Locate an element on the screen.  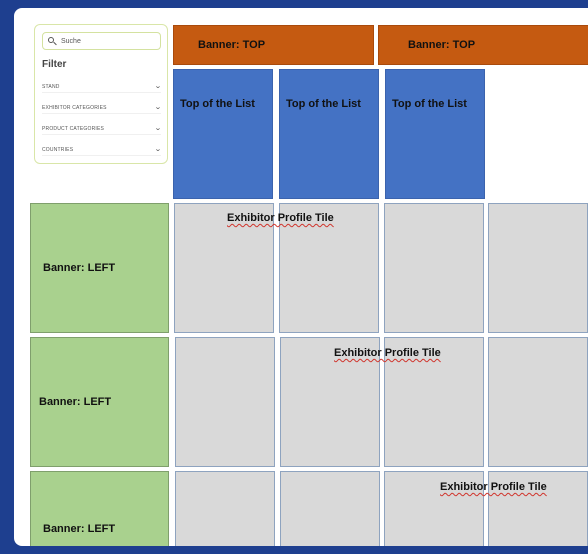
search-placeholder: Suche is located at coordinates (71, 41).